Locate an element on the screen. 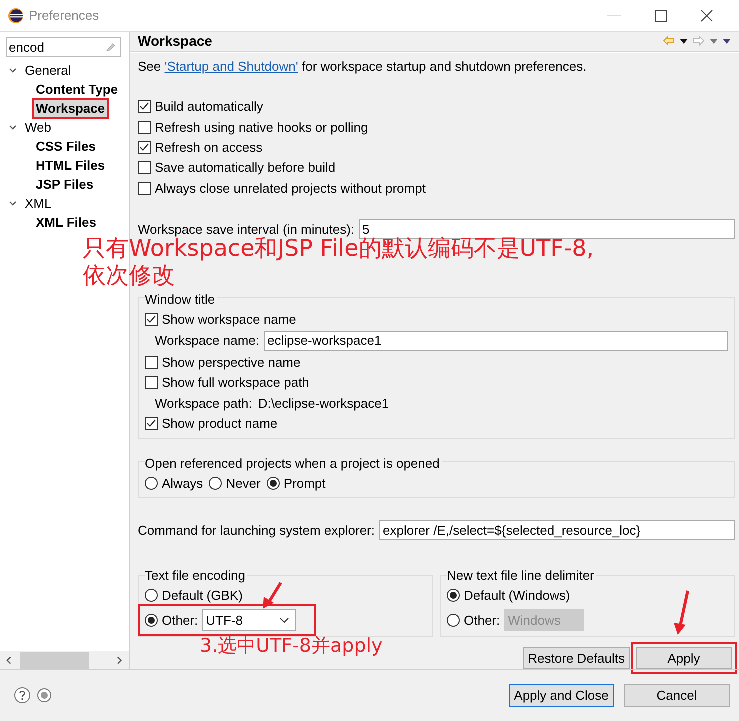 The height and width of the screenshot is (721, 739). record-icon is located at coordinates (44, 695).